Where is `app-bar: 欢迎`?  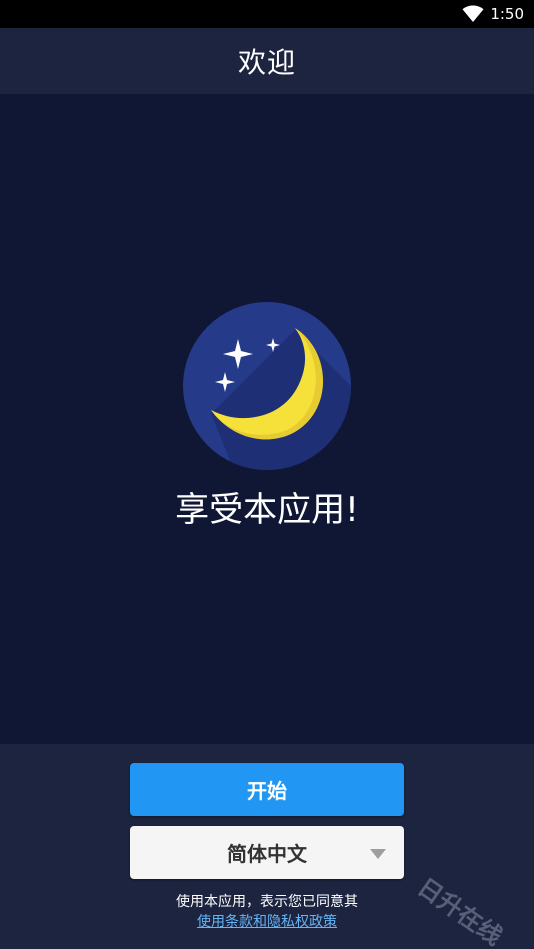
app-bar: 欢迎 is located at coordinates (267, 61).